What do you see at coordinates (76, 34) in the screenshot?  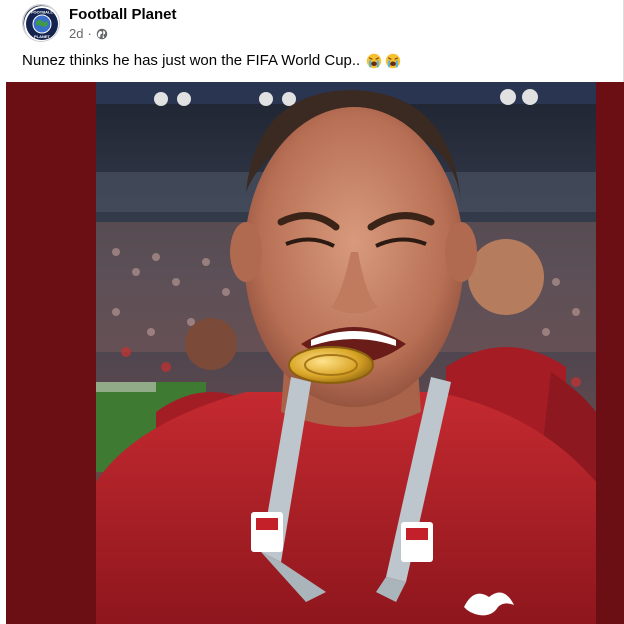 I see `post-timestamp: 2d` at bounding box center [76, 34].